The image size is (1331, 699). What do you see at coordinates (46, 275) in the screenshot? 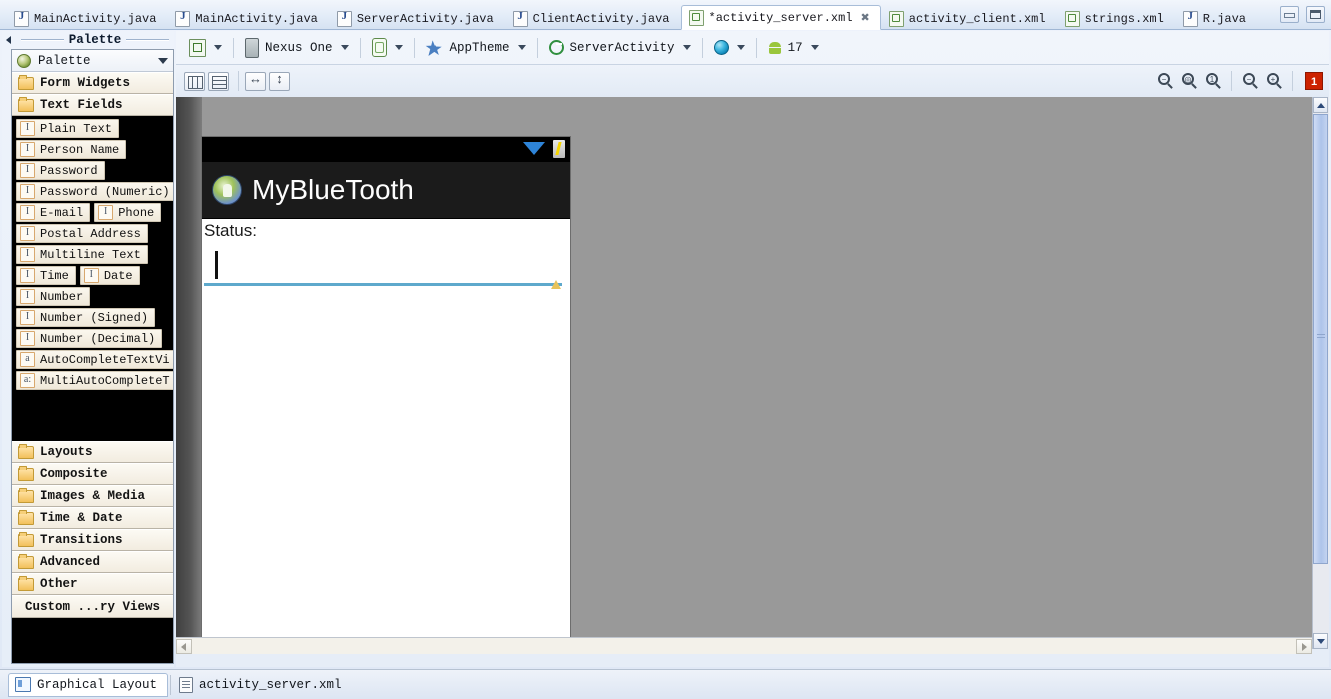
I see `palette-item-time: I Time` at bounding box center [46, 275].